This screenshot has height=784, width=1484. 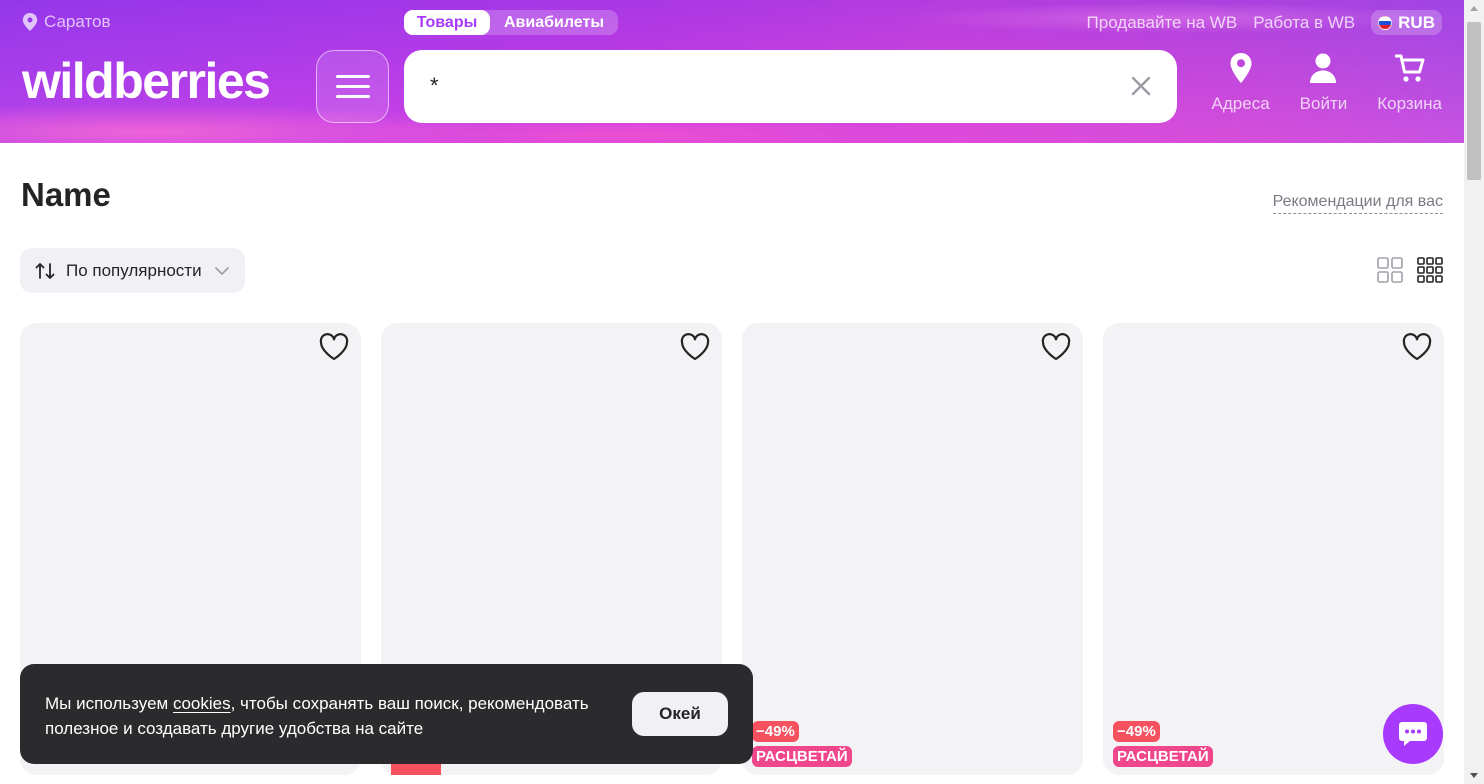 I want to click on cookies-link: cookies, so click(x=202, y=703).